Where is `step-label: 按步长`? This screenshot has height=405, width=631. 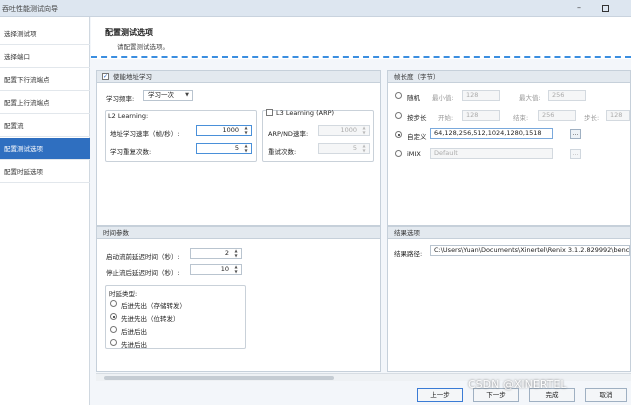 step-label: 按步长 is located at coordinates (417, 118).